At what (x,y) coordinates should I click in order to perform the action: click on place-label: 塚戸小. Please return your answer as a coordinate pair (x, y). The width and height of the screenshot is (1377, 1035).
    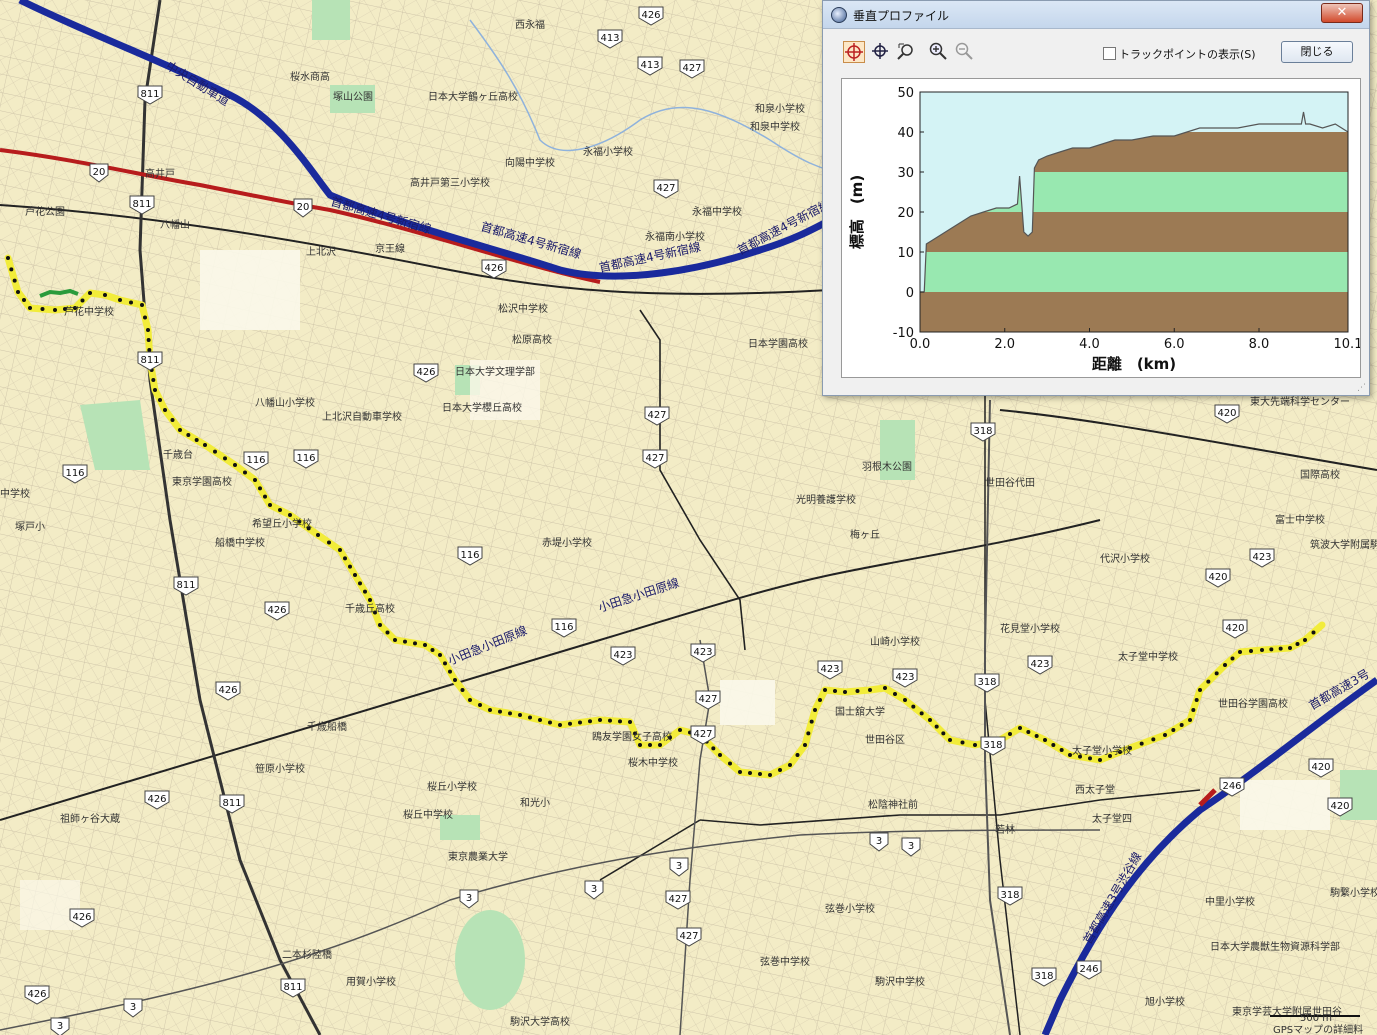
    Looking at the image, I should click on (30, 527).